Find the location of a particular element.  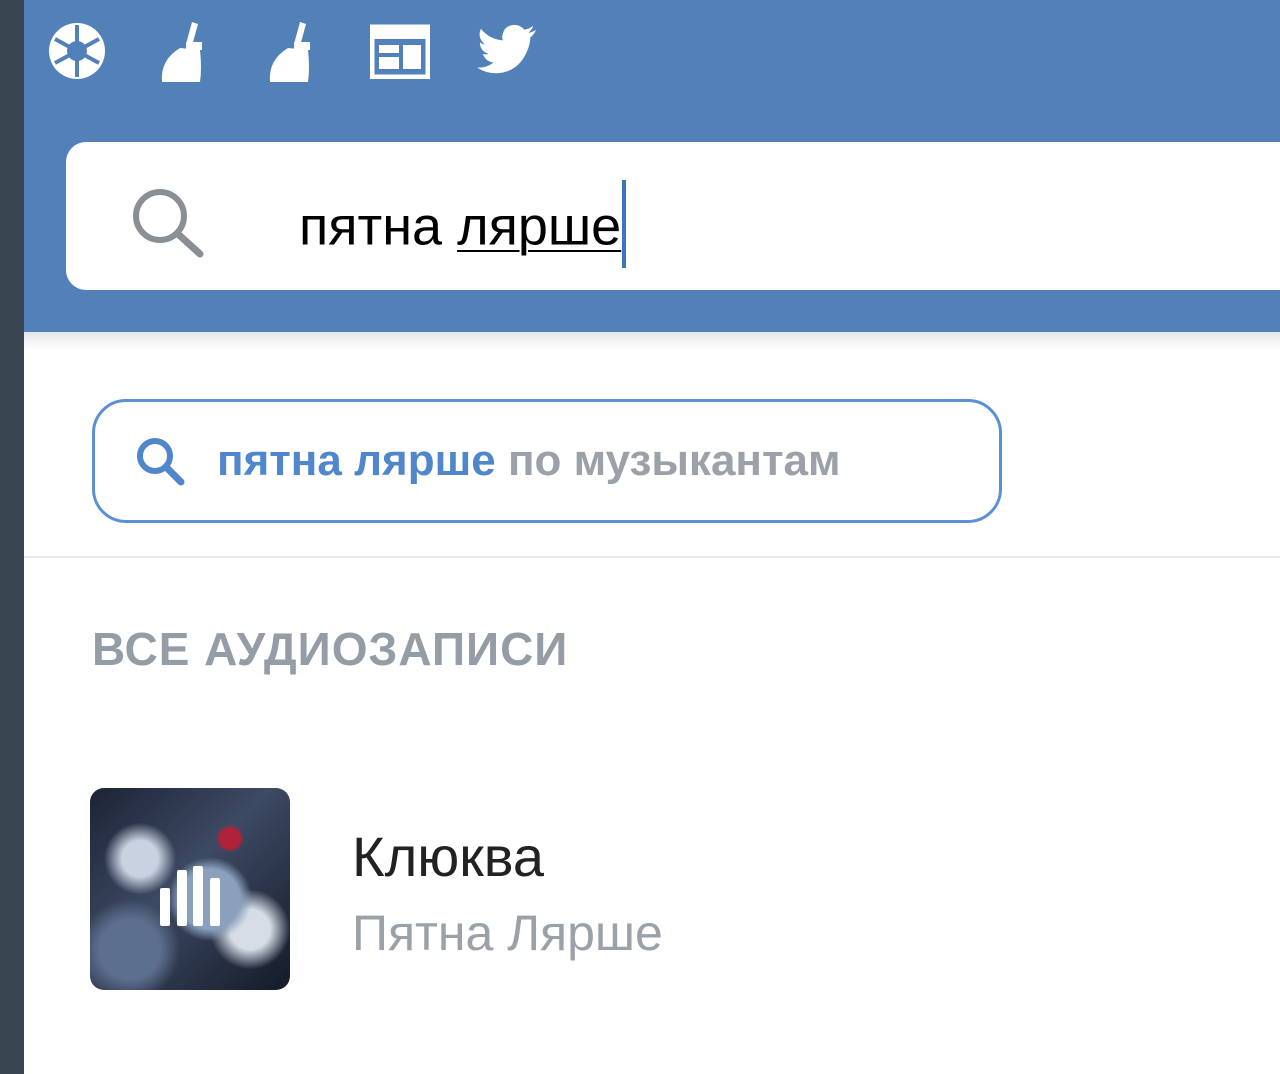

window-left-edge is located at coordinates (12, 537).